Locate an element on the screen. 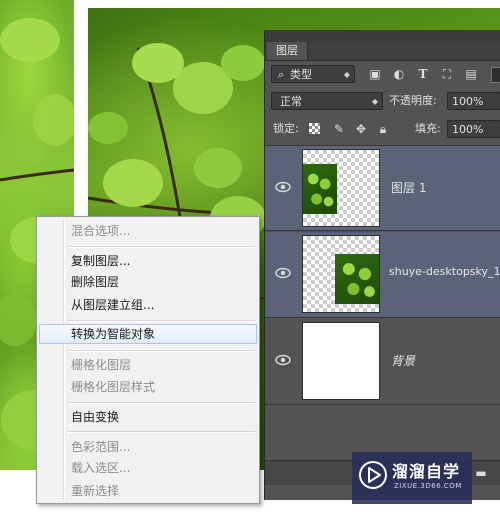  padlock-icon: 🔒︎ is located at coordinates (383, 129).